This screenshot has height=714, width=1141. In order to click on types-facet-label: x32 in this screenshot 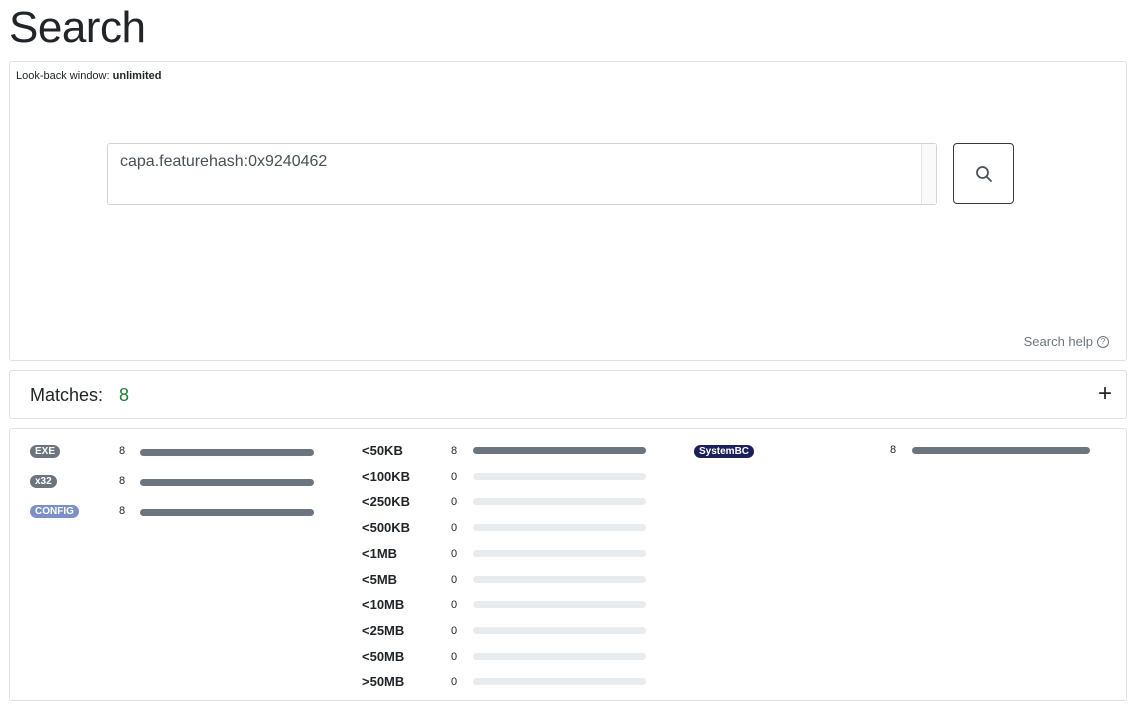, I will do `click(43, 481)`.